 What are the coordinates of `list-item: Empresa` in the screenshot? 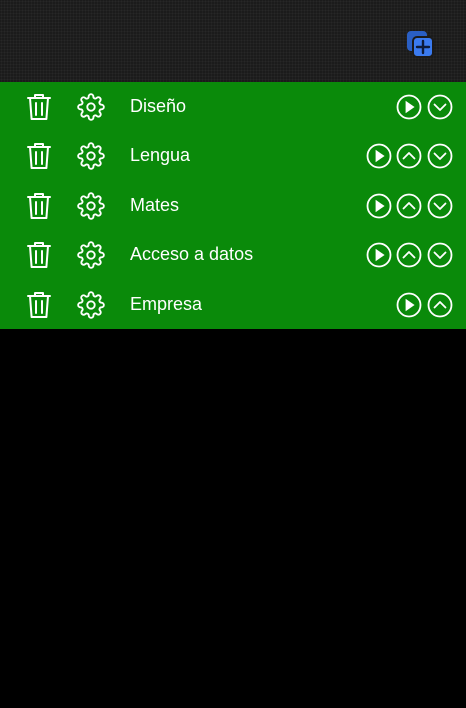 It's located at (233, 304).